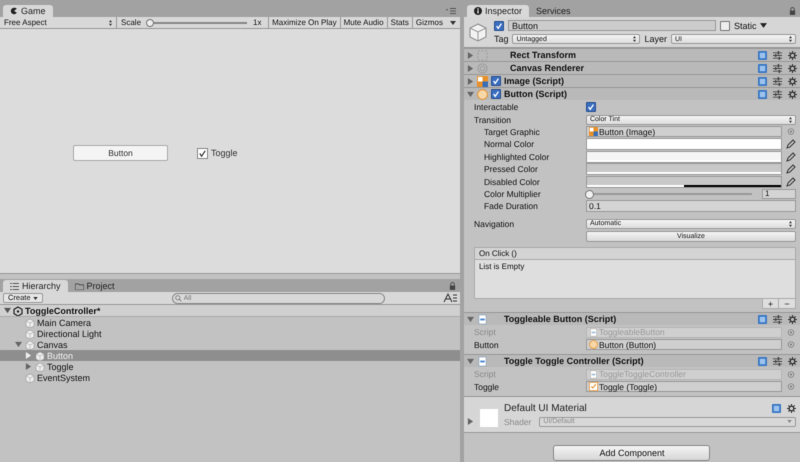 This screenshot has width=800, height=462. Describe the element at coordinates (495, 223) in the screenshot. I see `field-label: Navigation` at that location.